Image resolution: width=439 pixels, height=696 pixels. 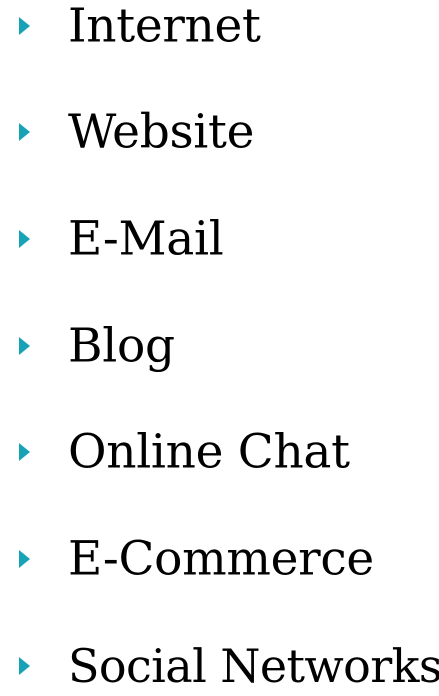 I want to click on list-item-blog: Blog, so click(x=219, y=346).